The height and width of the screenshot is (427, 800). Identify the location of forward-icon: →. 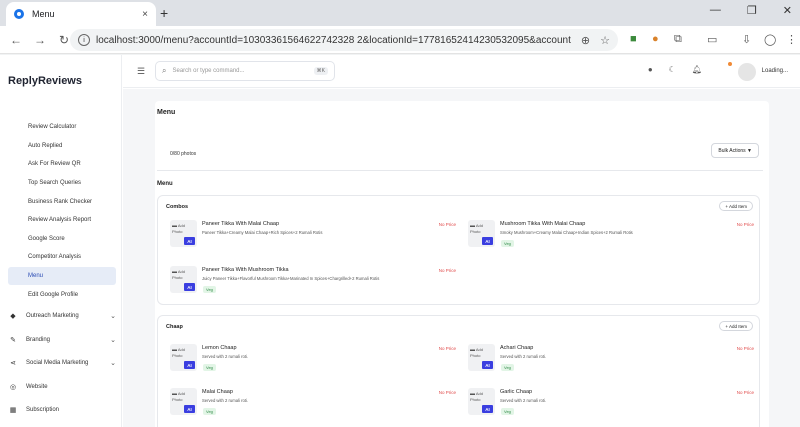
(40, 40).